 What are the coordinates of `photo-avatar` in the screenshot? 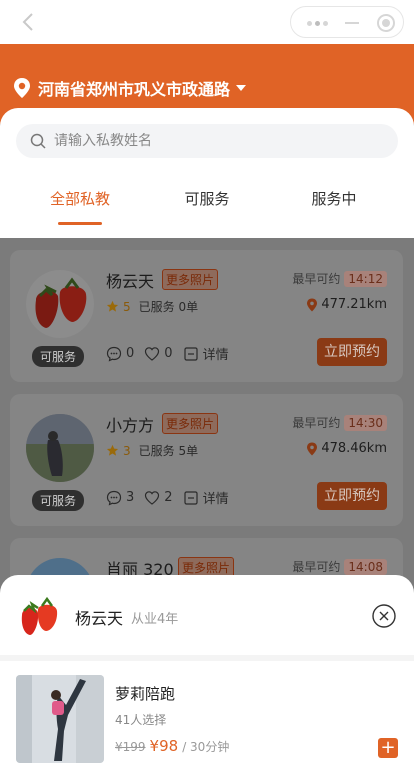 It's located at (60, 448).